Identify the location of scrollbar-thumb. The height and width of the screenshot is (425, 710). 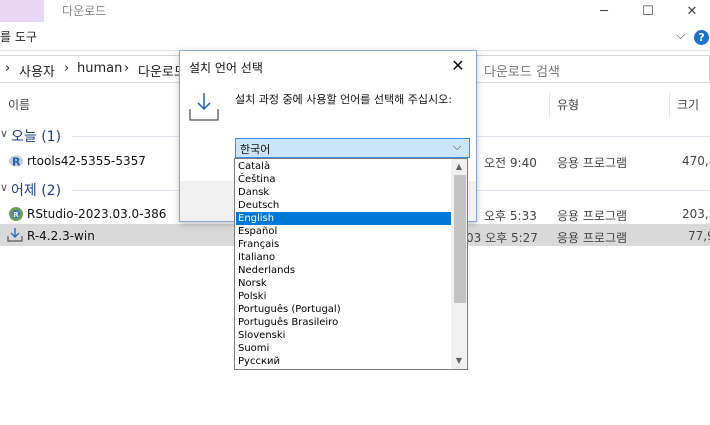
(460, 239).